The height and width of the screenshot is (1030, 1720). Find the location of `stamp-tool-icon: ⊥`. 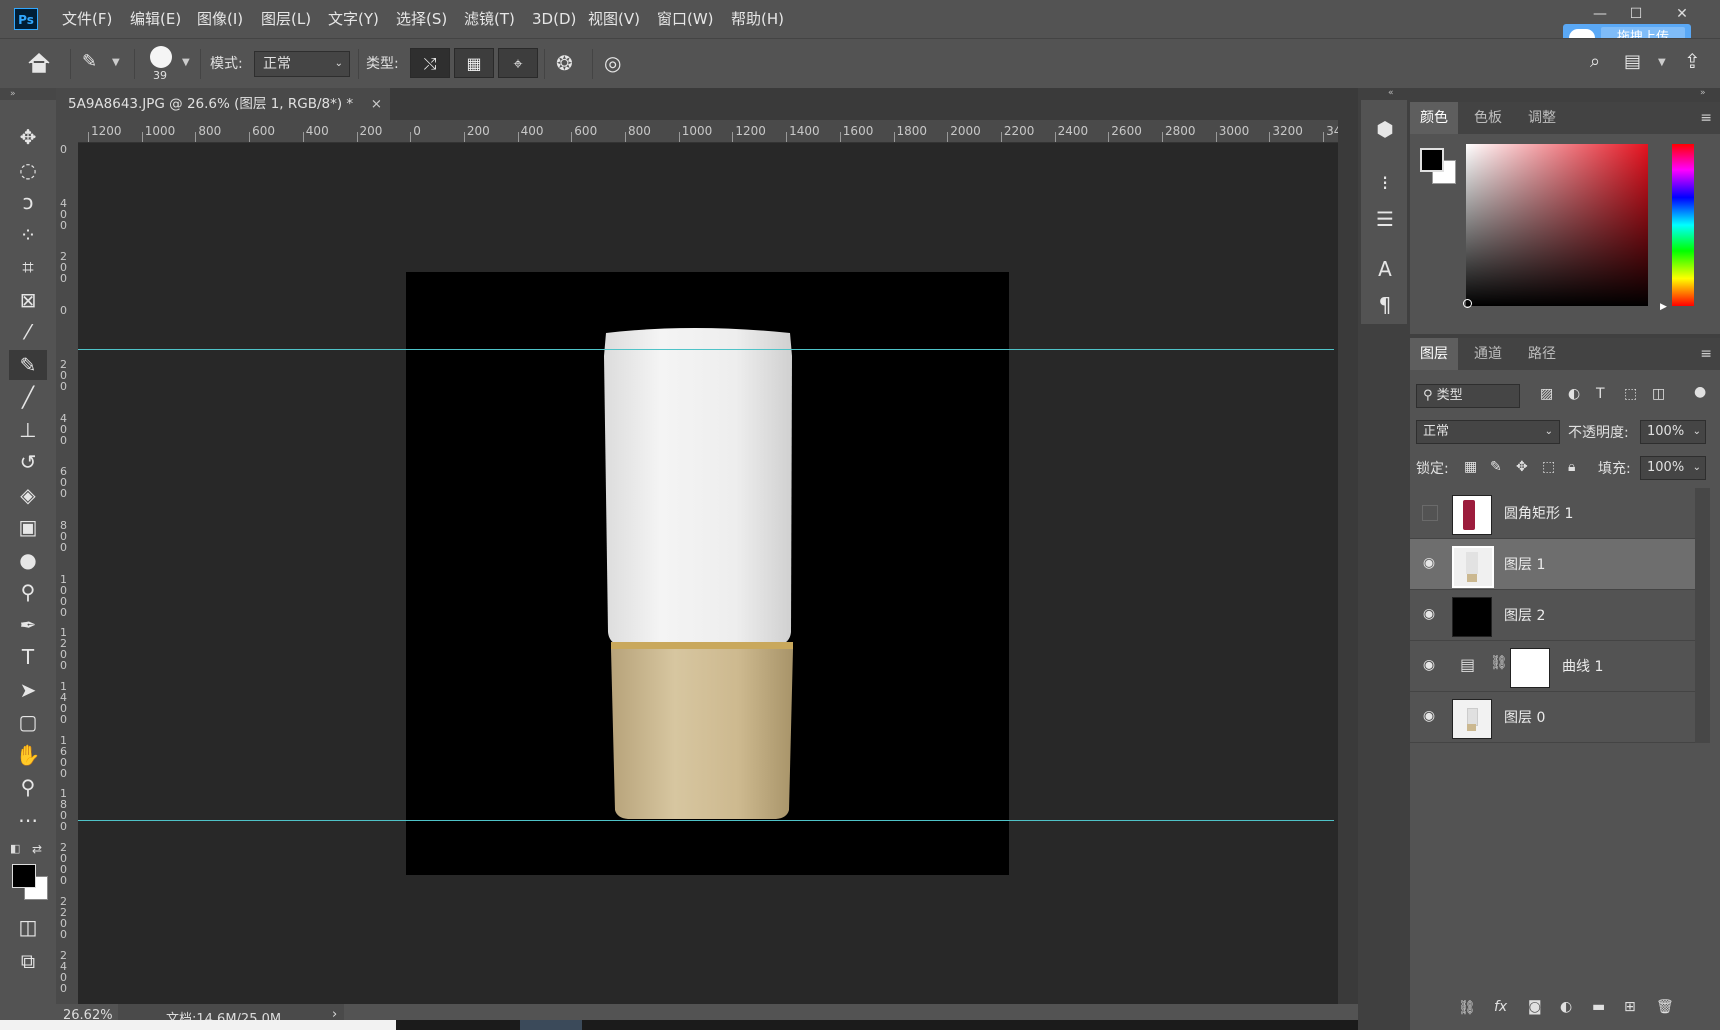

stamp-tool-icon: ⊥ is located at coordinates (28, 430).